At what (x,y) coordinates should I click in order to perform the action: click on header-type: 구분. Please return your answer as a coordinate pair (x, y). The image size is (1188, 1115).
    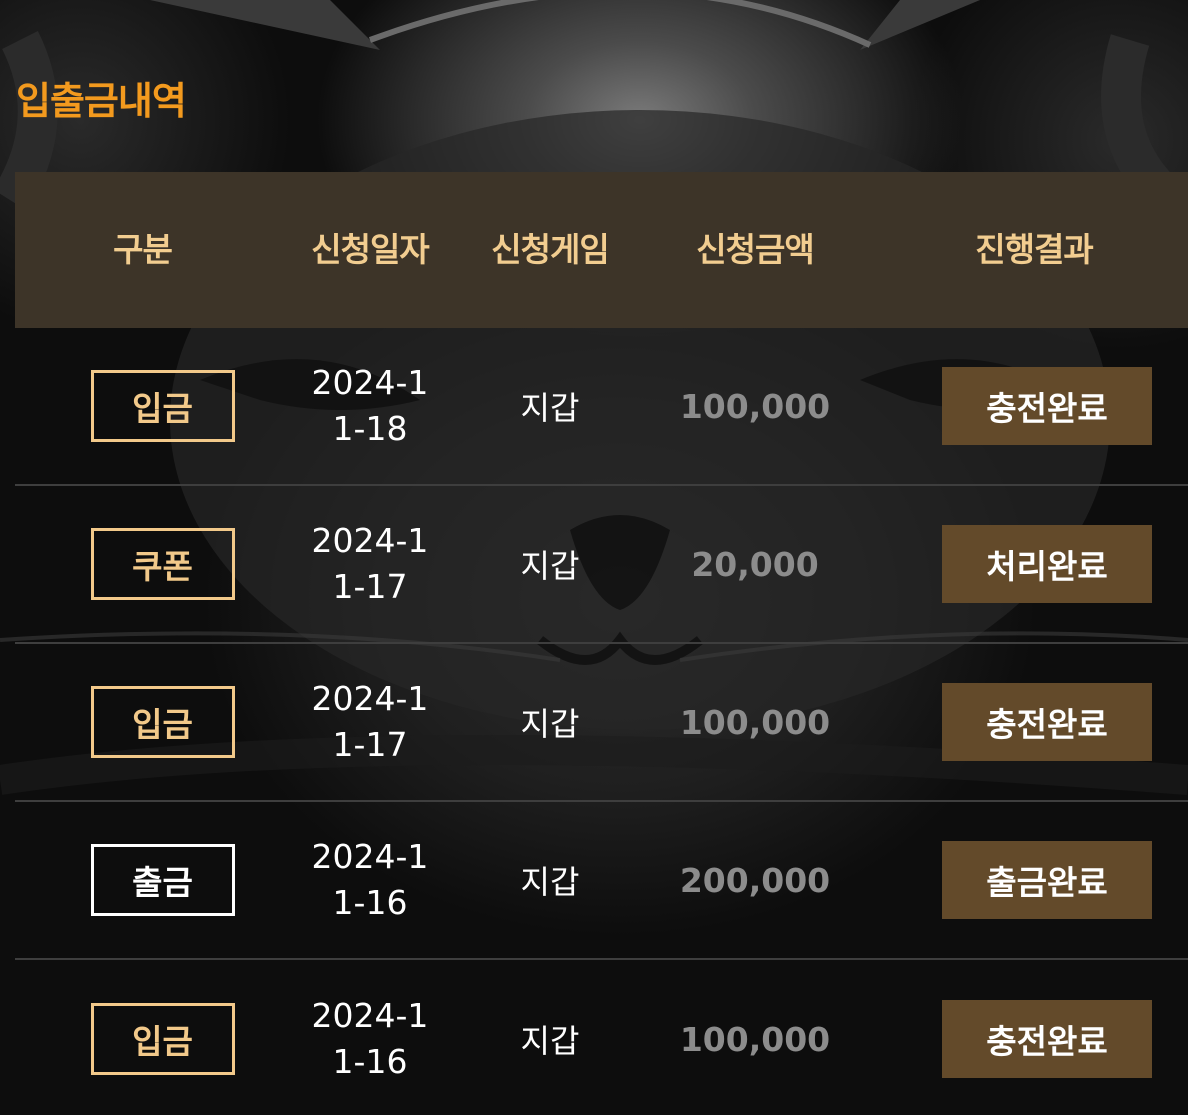
    Looking at the image, I should click on (143, 249).